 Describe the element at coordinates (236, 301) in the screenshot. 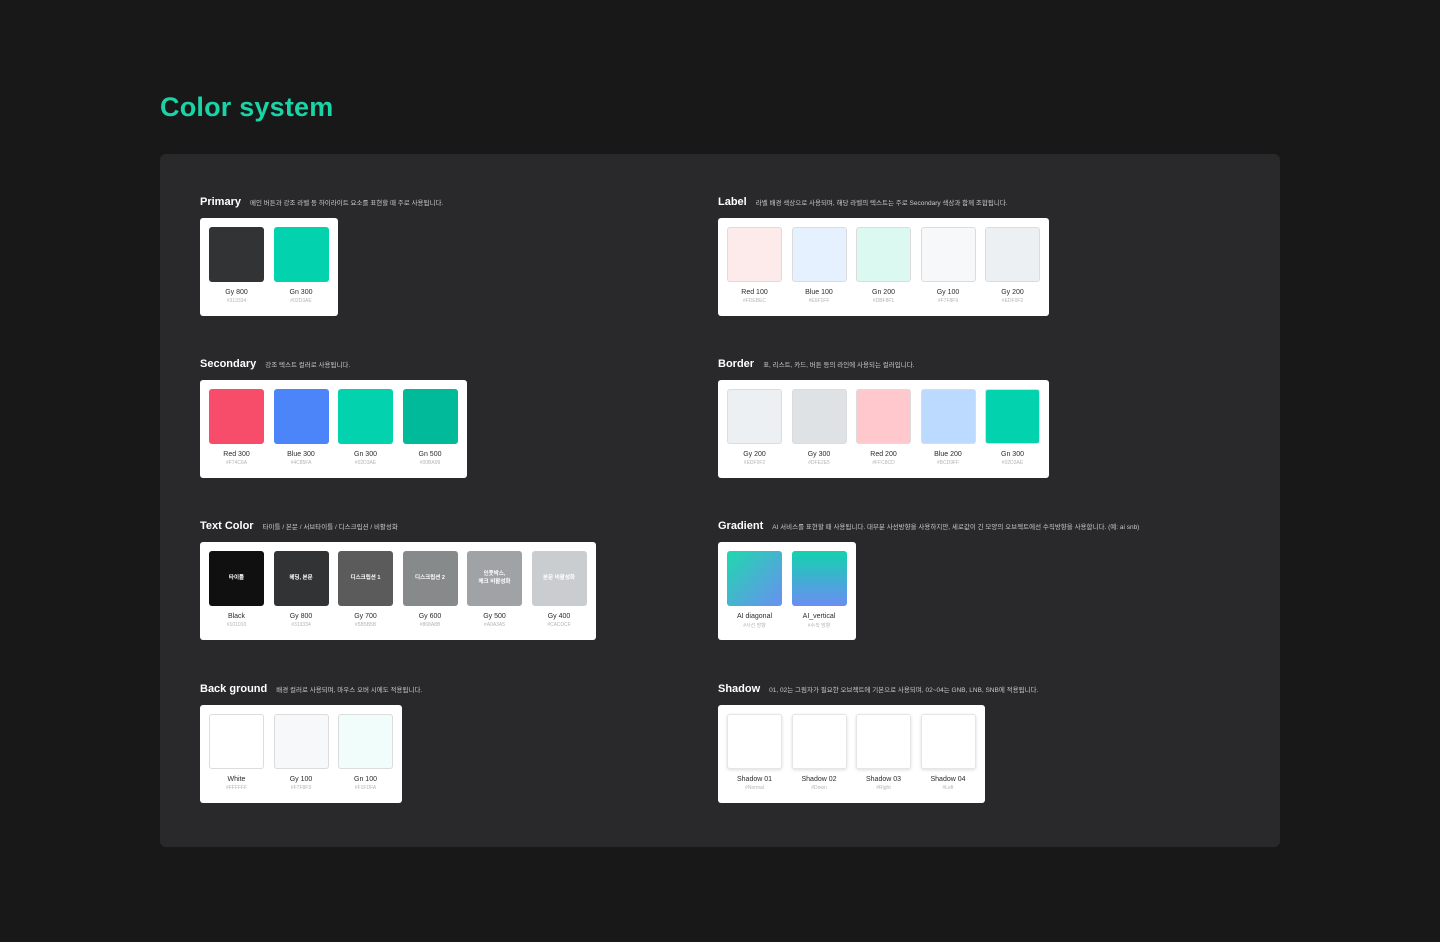

I see `swatch-hex: #313334` at that location.